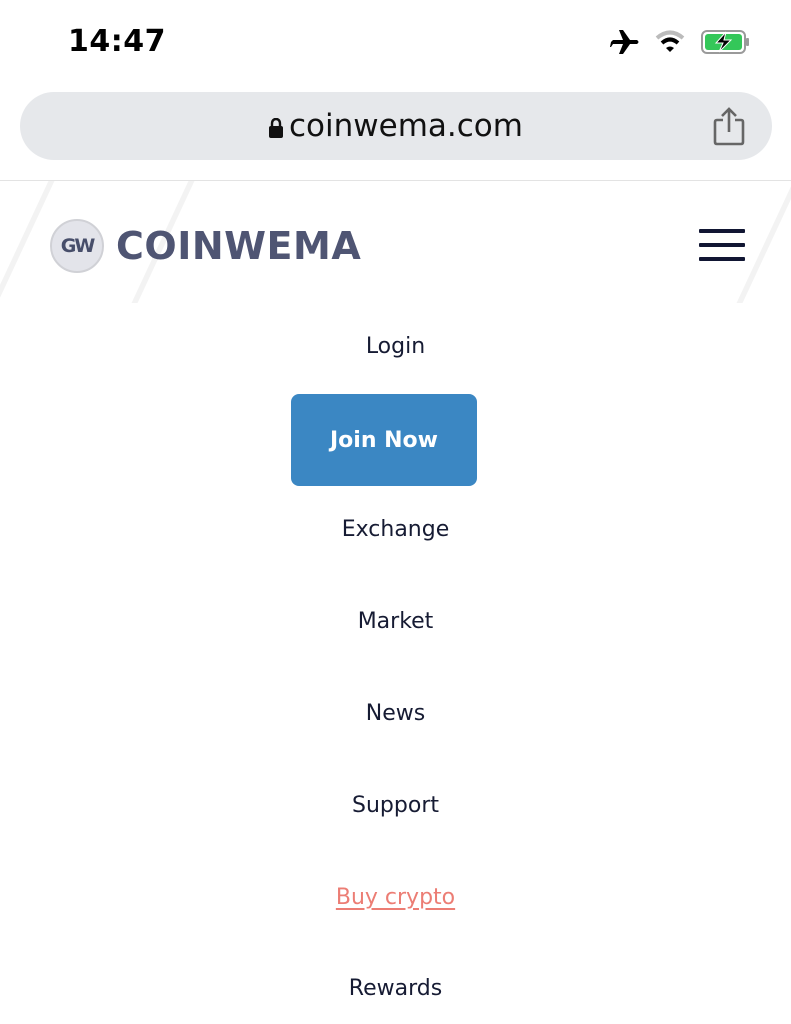  Describe the element at coordinates (395, 805) in the screenshot. I see `menu-item-support: Support` at that location.